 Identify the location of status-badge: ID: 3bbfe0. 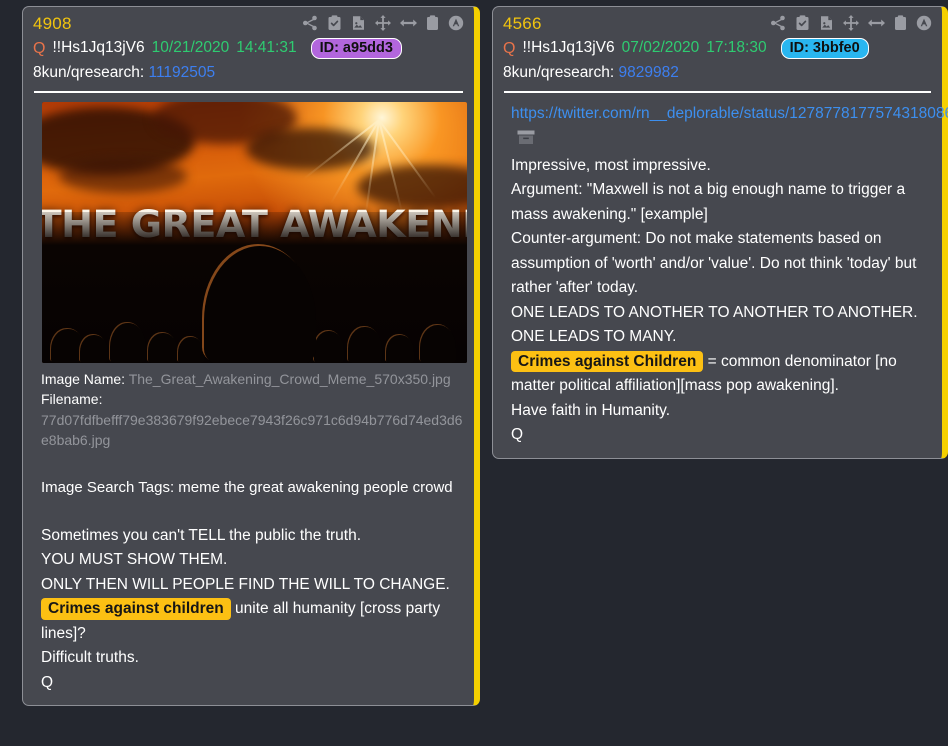
(824, 48).